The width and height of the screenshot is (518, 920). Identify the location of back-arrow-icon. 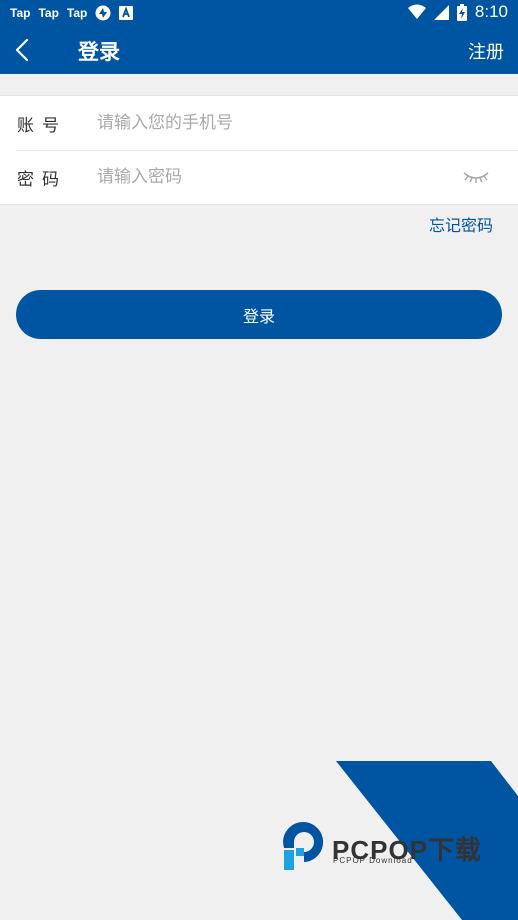
(24, 50).